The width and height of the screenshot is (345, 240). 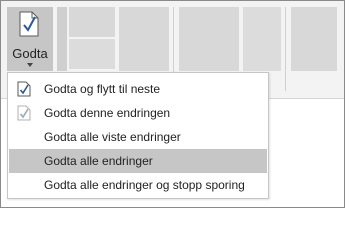 I want to click on menu-item-label: Godta denne endringen, so click(x=107, y=113).